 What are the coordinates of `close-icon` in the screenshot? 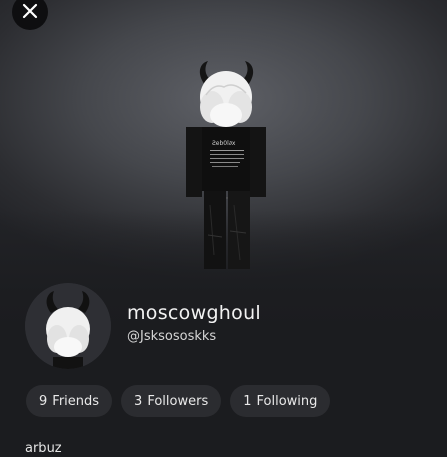 It's located at (30, 12).